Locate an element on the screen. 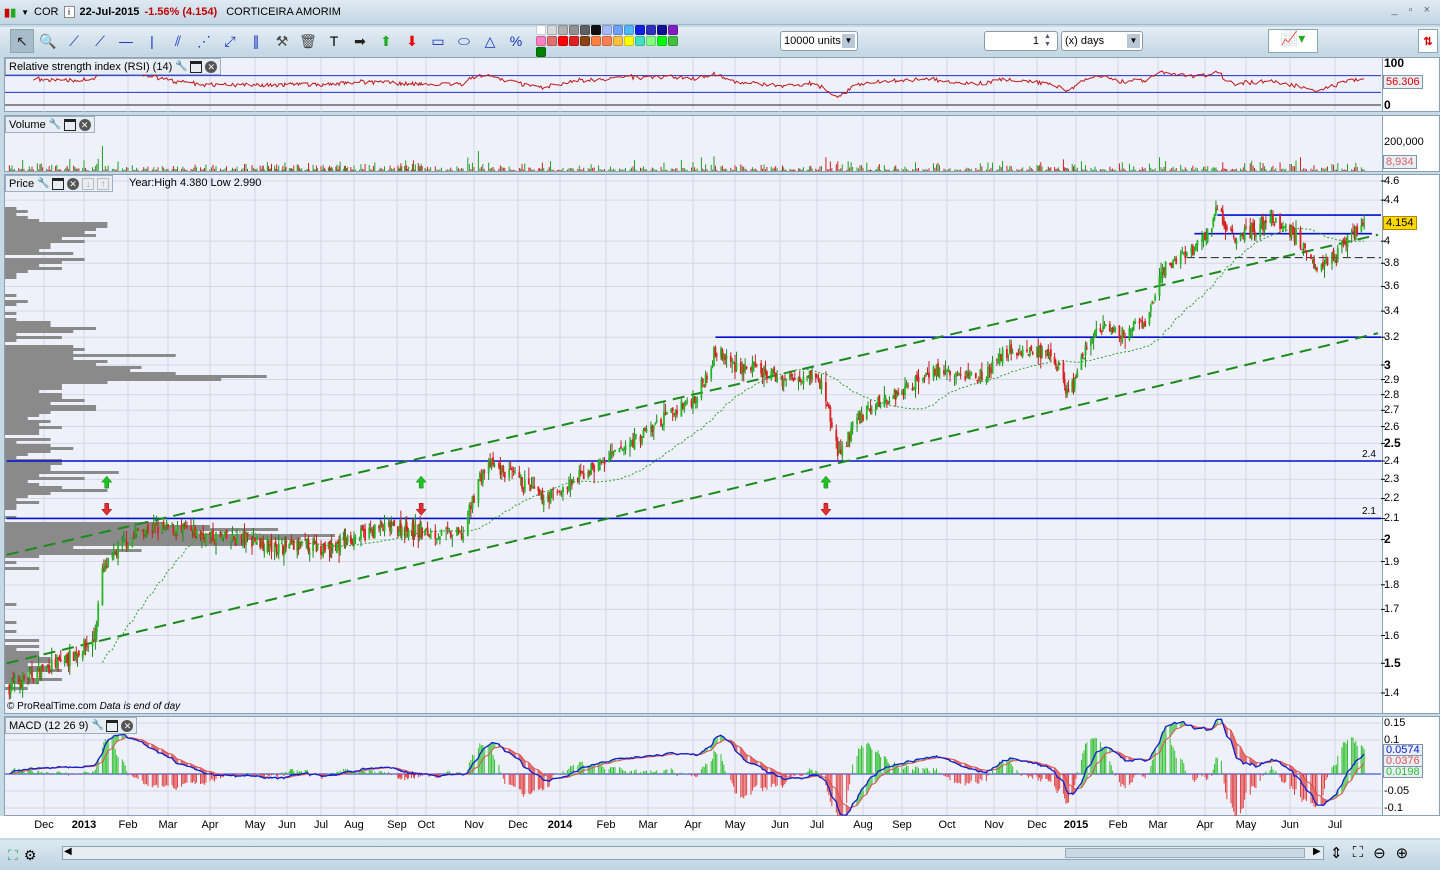  x-tick-label: Dec is located at coordinates (44, 825).